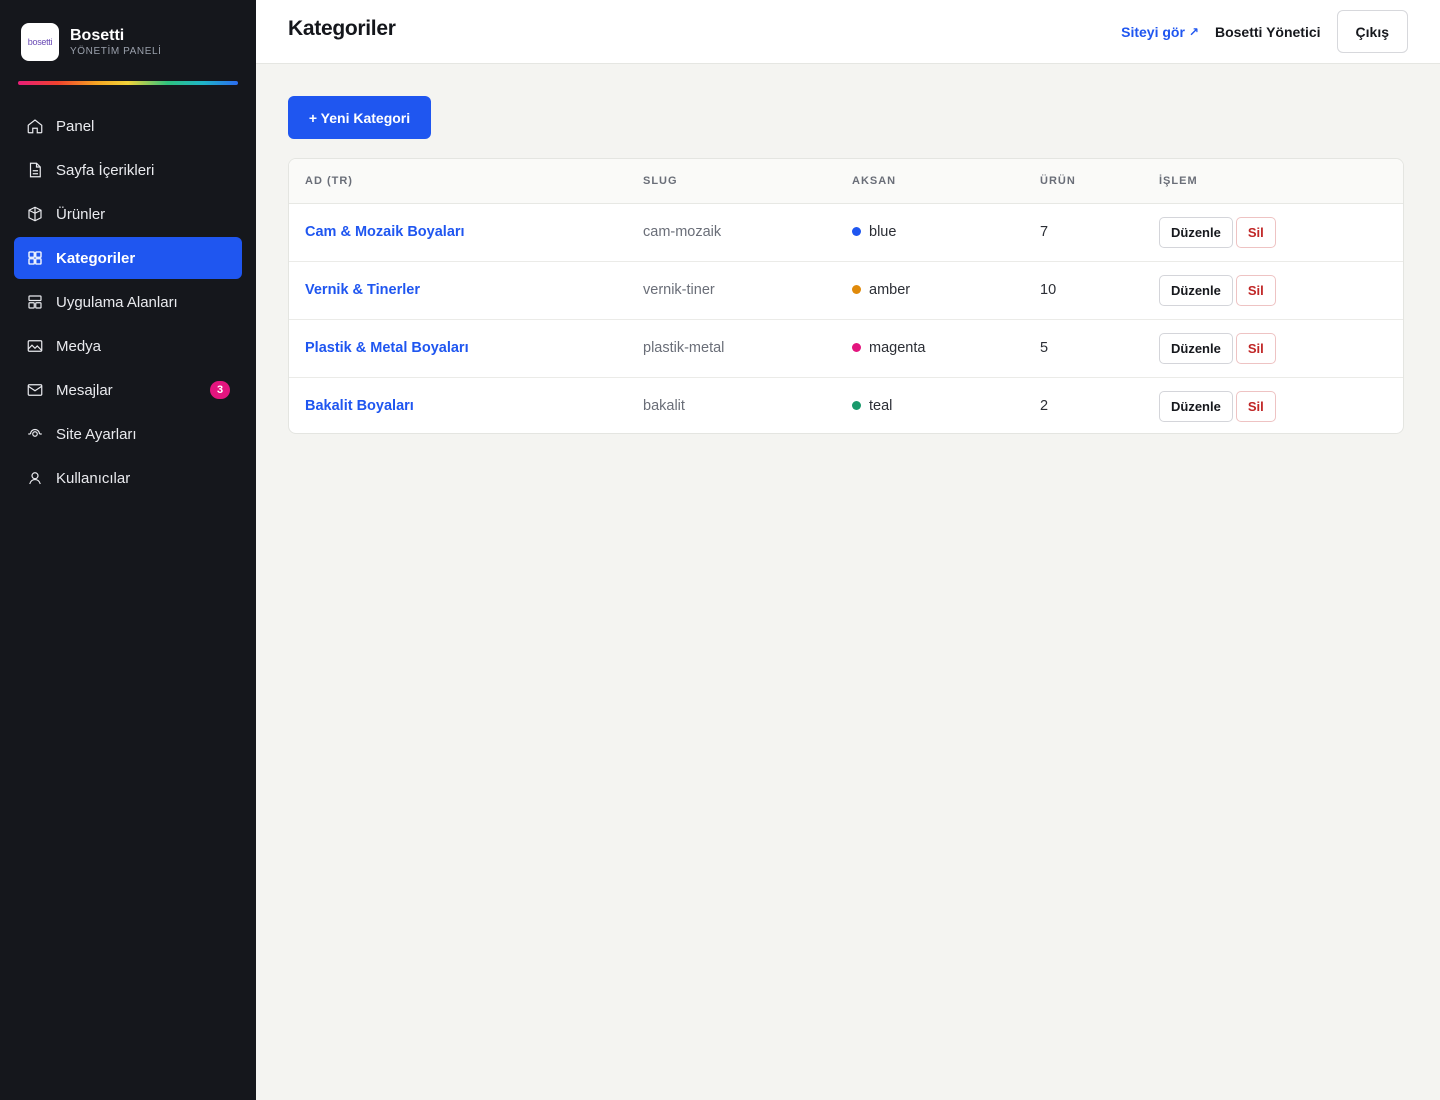 This screenshot has width=1440, height=1100. I want to click on accent-name: blue, so click(883, 232).